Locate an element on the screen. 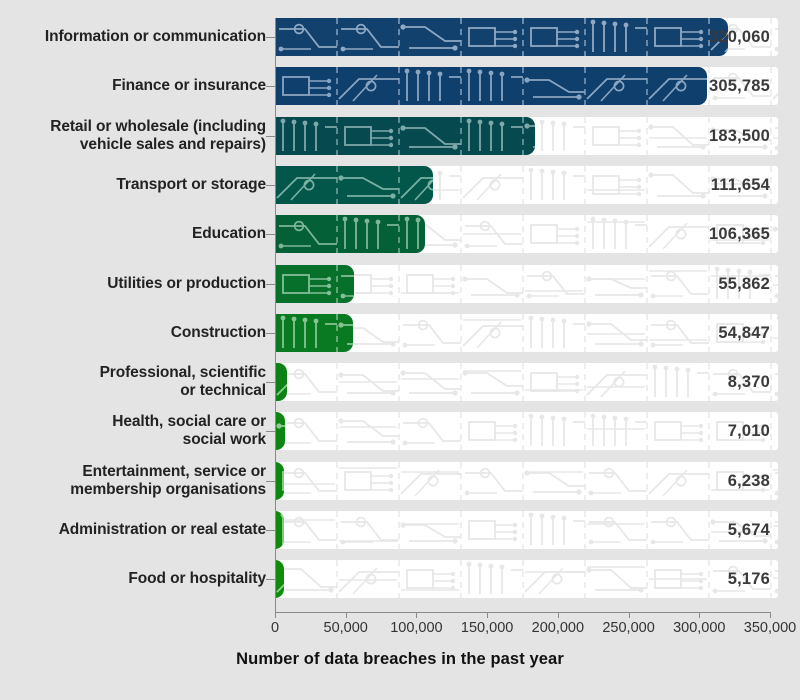  category-label: Health, social care or social work is located at coordinates (141, 431).